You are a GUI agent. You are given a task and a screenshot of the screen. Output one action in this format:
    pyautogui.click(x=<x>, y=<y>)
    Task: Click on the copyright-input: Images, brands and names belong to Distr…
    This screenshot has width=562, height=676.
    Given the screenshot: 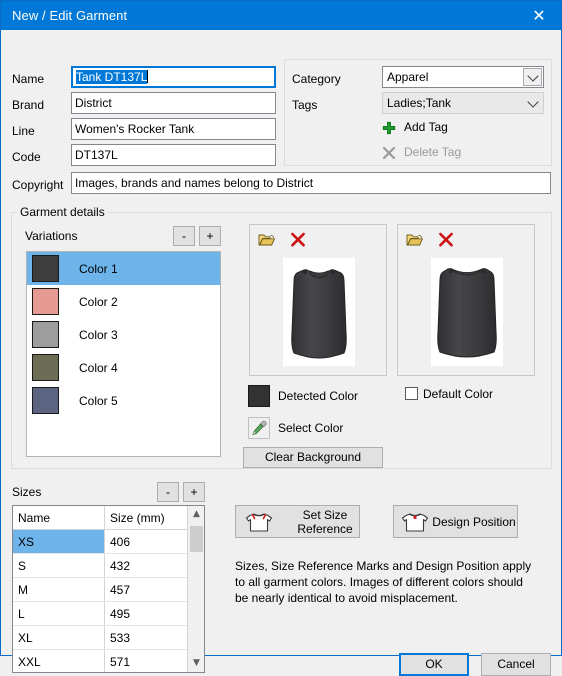 What is the action you would take?
    pyautogui.click(x=311, y=183)
    